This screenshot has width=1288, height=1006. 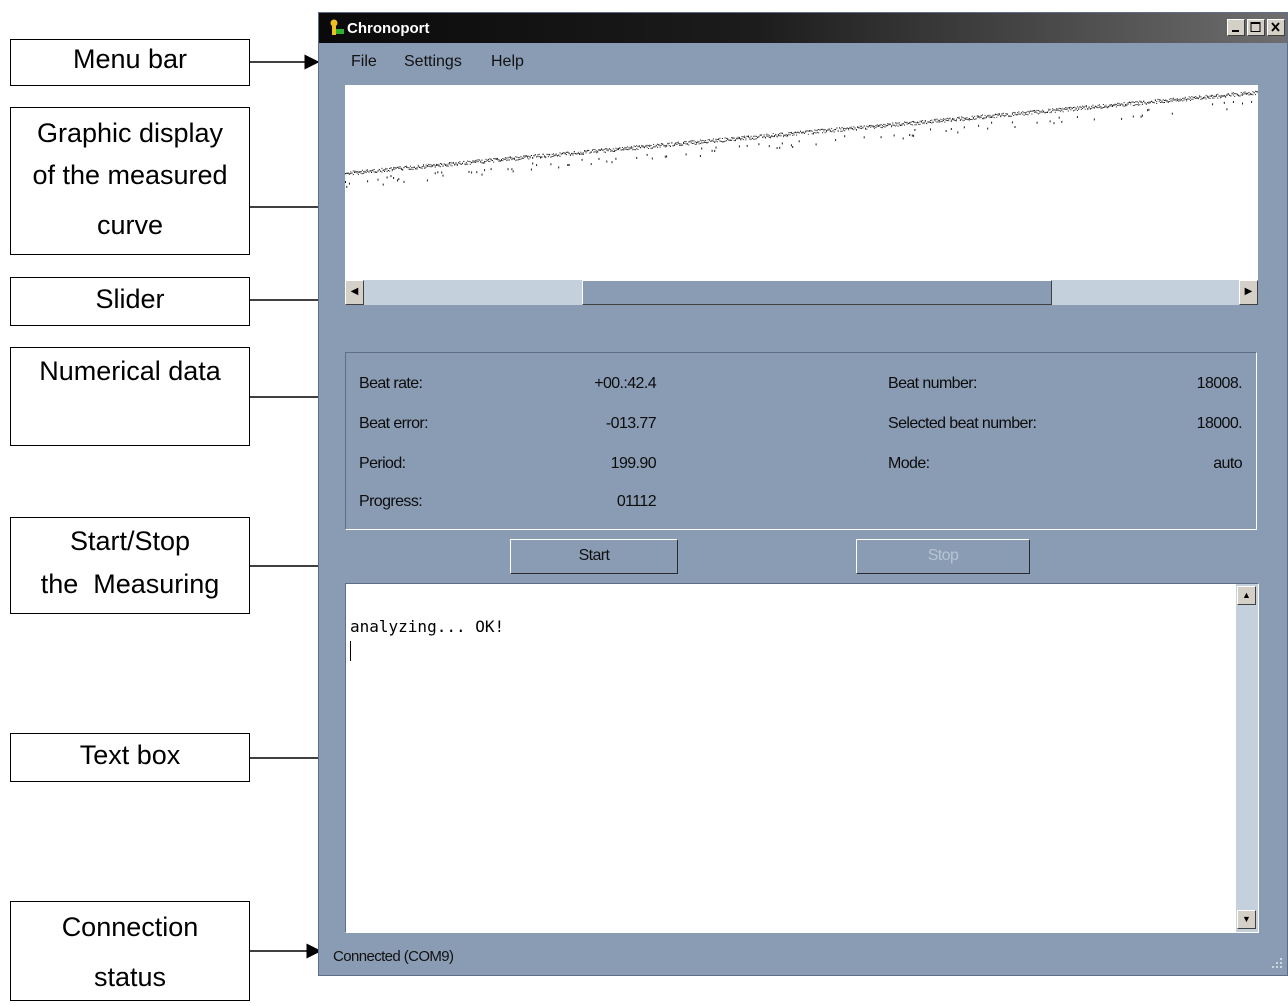 What do you see at coordinates (803, 63) in the screenshot?
I see `menu-bar: File Settings Help` at bounding box center [803, 63].